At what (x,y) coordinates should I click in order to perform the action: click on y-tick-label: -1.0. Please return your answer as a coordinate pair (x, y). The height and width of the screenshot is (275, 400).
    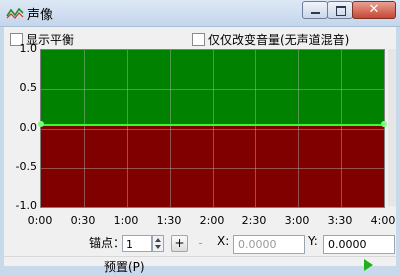
    Looking at the image, I should click on (26, 205).